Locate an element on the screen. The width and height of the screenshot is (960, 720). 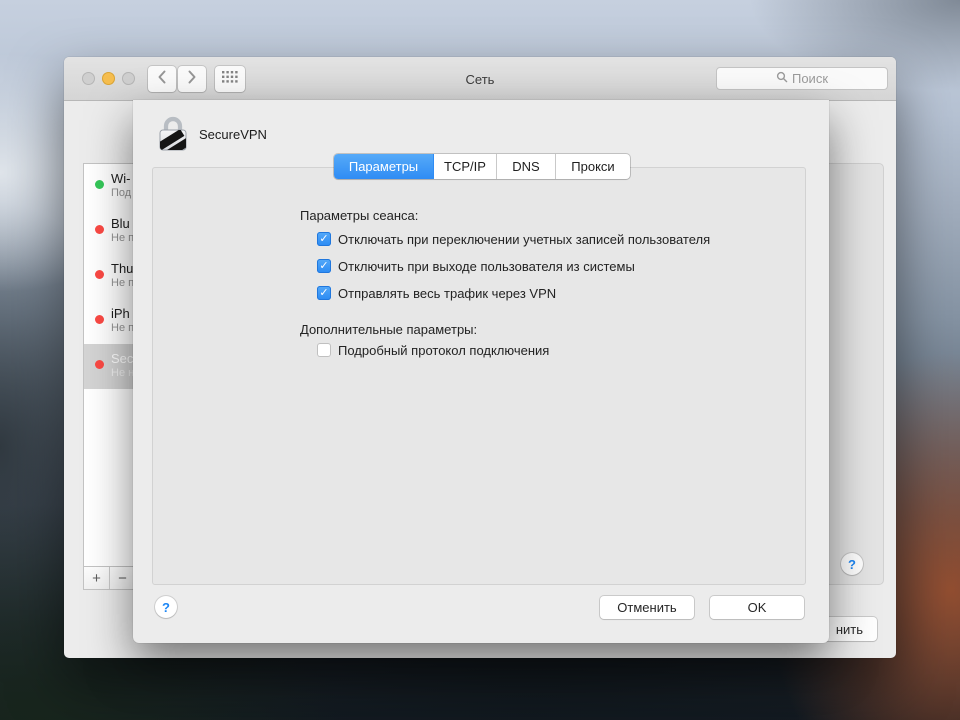
service-name-label: SecureVPN is located at coordinates (233, 134).